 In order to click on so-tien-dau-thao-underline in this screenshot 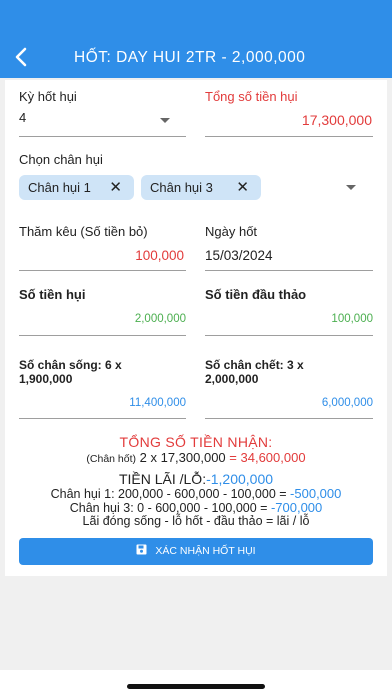, I will do `click(289, 335)`.